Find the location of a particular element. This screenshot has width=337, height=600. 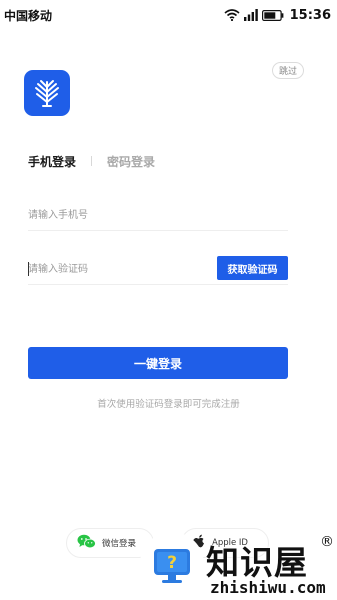

watermark: ? 知识屋 ® zhishiwu.com is located at coordinates (238, 566).